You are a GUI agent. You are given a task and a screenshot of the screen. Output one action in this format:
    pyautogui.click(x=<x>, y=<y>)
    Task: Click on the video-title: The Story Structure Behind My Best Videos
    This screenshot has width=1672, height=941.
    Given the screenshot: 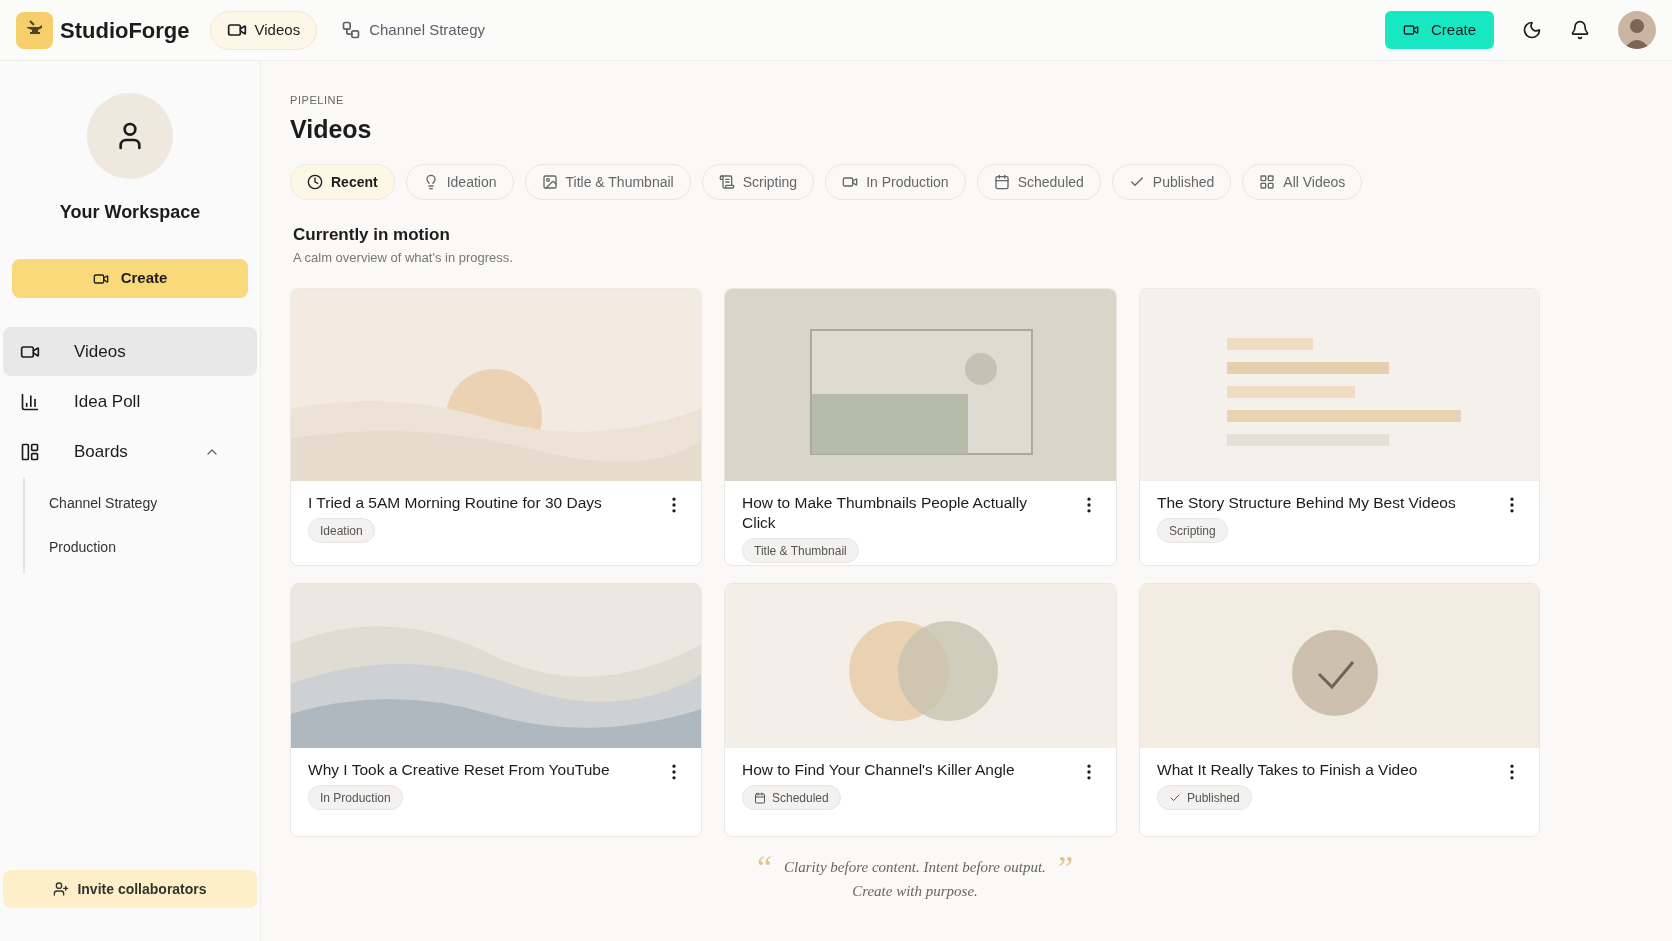 What is the action you would take?
    pyautogui.click(x=1306, y=503)
    